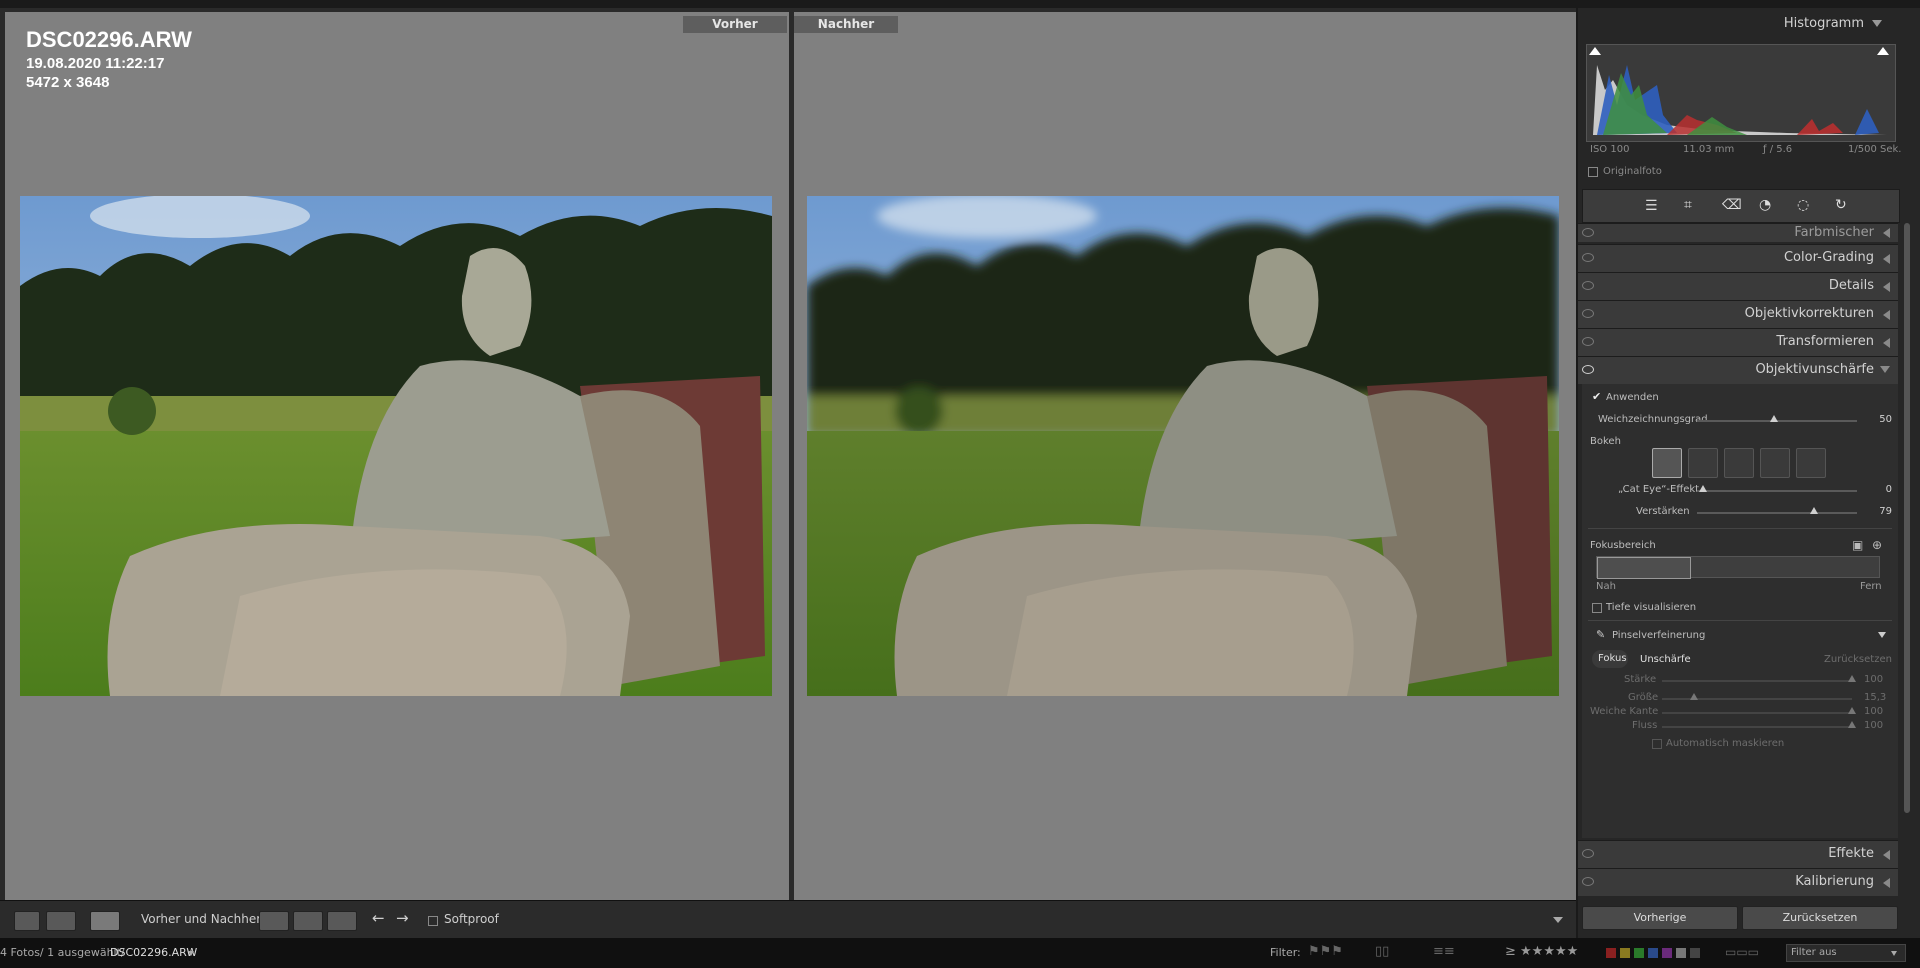 The height and width of the screenshot is (968, 1920). Describe the element at coordinates (1606, 586) in the screenshot. I see `near-label: Nah` at that location.